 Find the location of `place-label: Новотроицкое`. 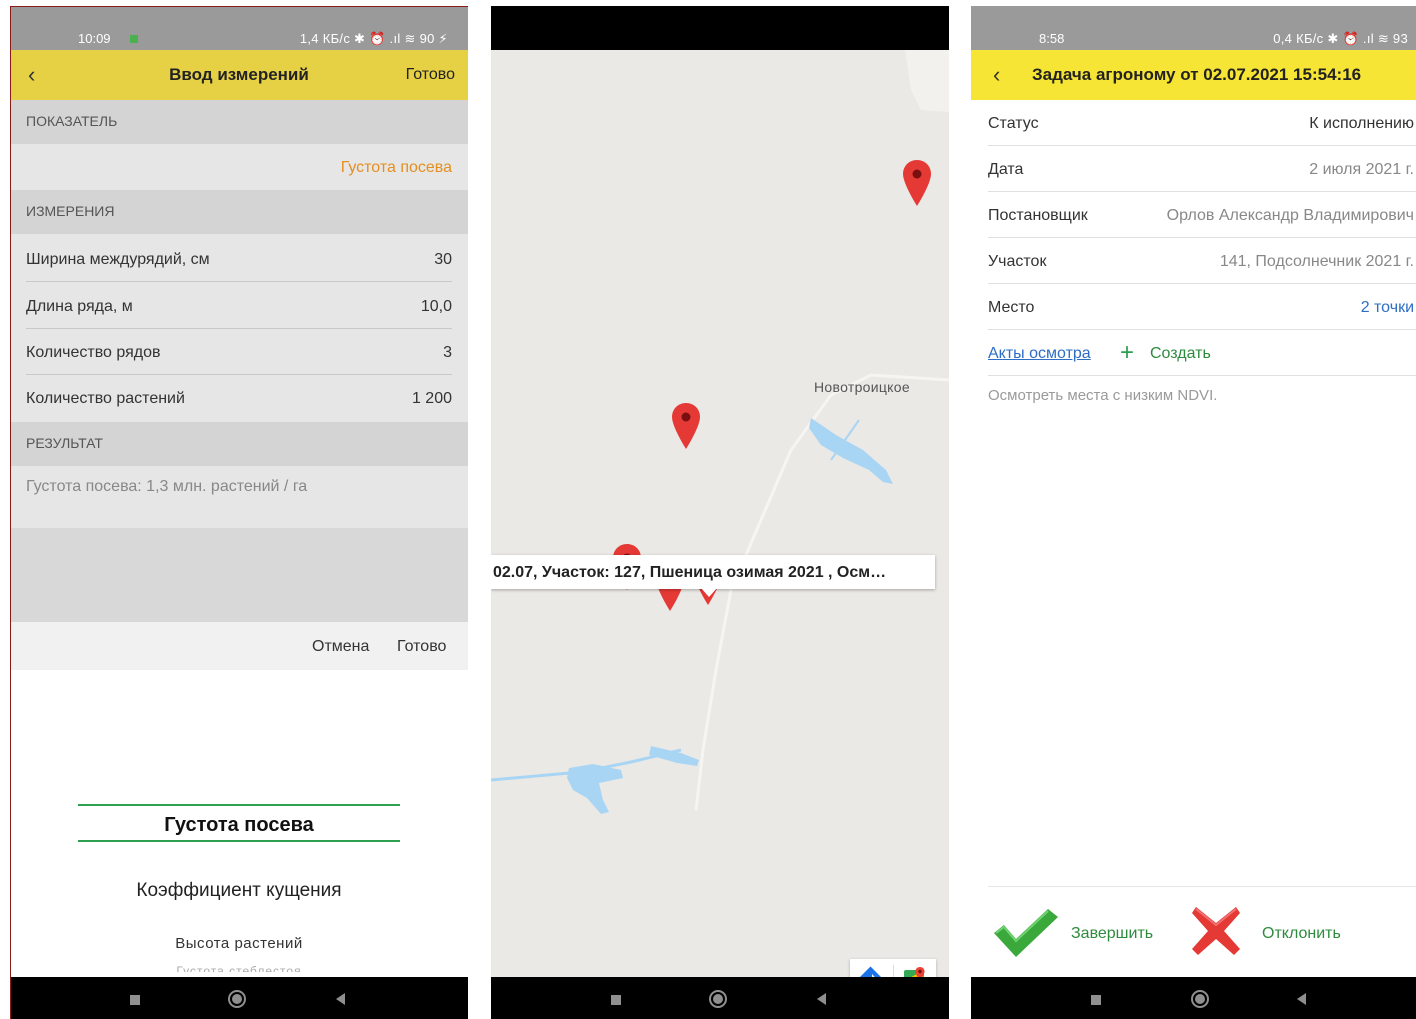

place-label: Новотроицкое is located at coordinates (862, 387).